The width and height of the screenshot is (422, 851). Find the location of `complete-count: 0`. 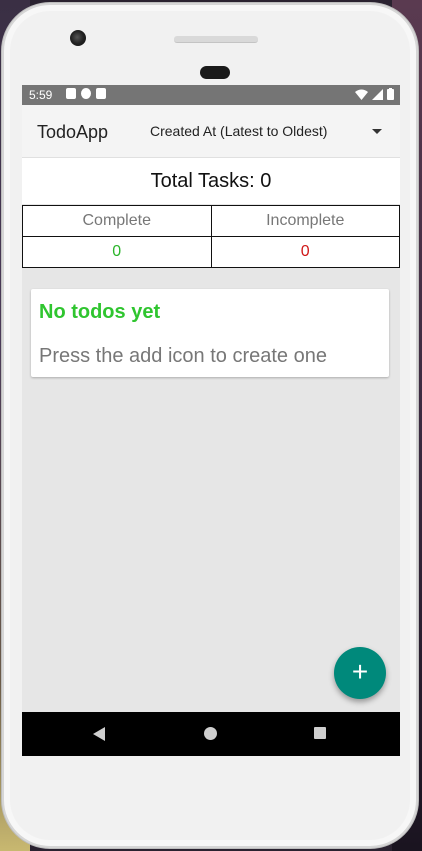

complete-count: 0 is located at coordinates (117, 252).